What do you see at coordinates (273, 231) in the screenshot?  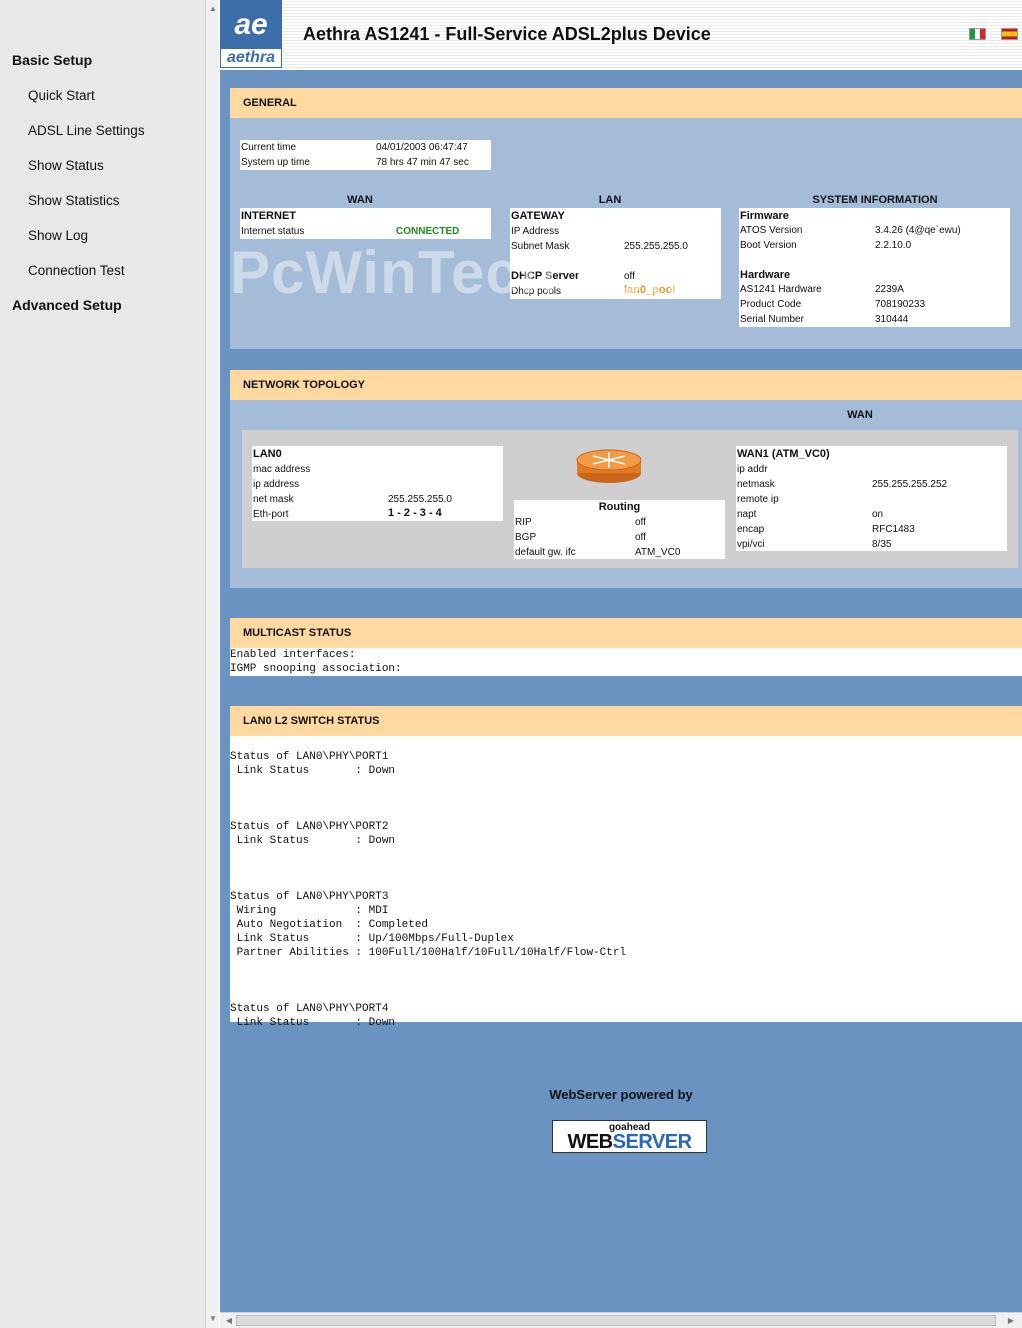 I see `internet-status-label: Internet status` at bounding box center [273, 231].